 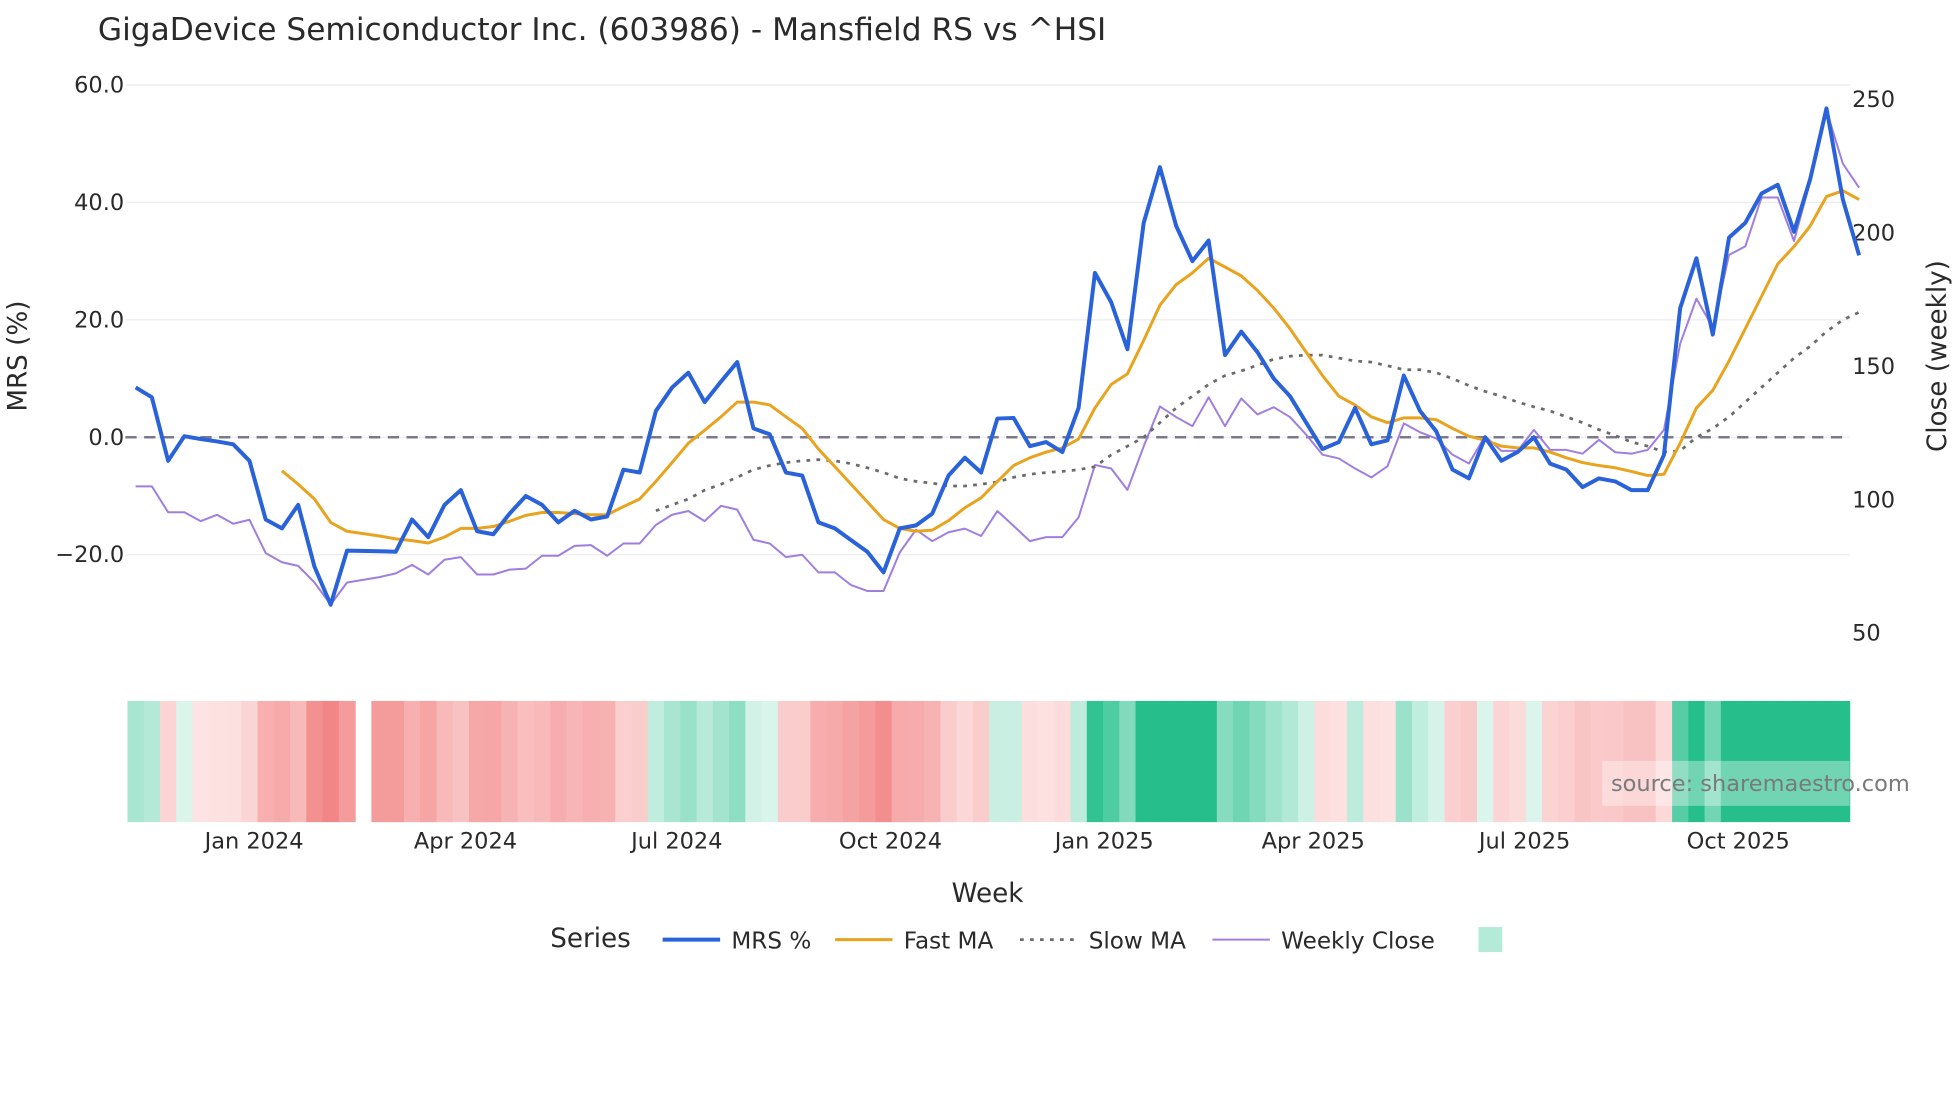 I want to click on y-axis-right: 250 200 150 100 50, so click(x=1873, y=367).